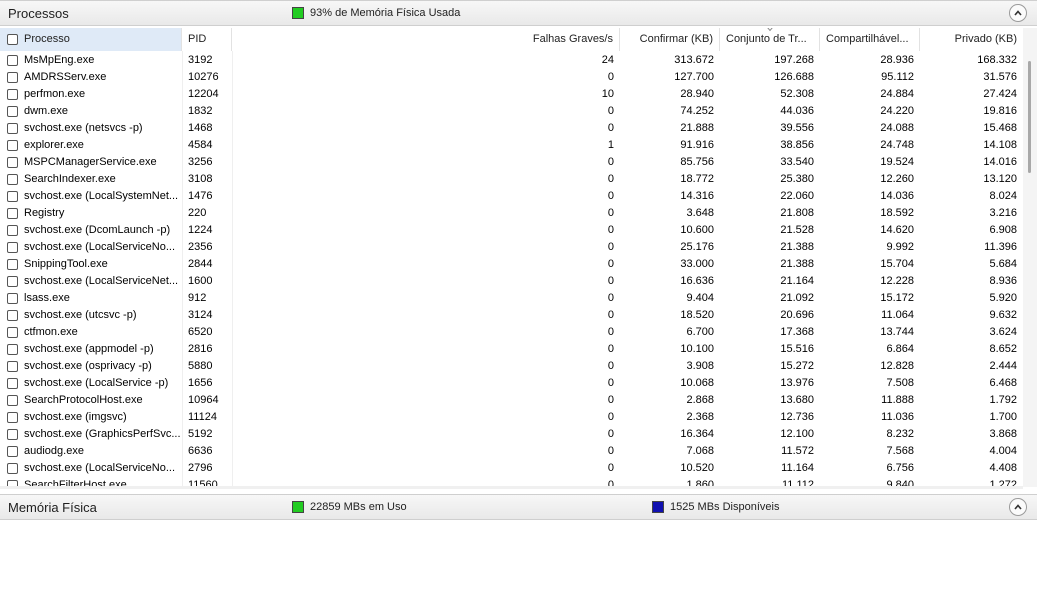 This screenshot has width=1037, height=614. What do you see at coordinates (200, 366) in the screenshot?
I see `cell-pid: 5880` at bounding box center [200, 366].